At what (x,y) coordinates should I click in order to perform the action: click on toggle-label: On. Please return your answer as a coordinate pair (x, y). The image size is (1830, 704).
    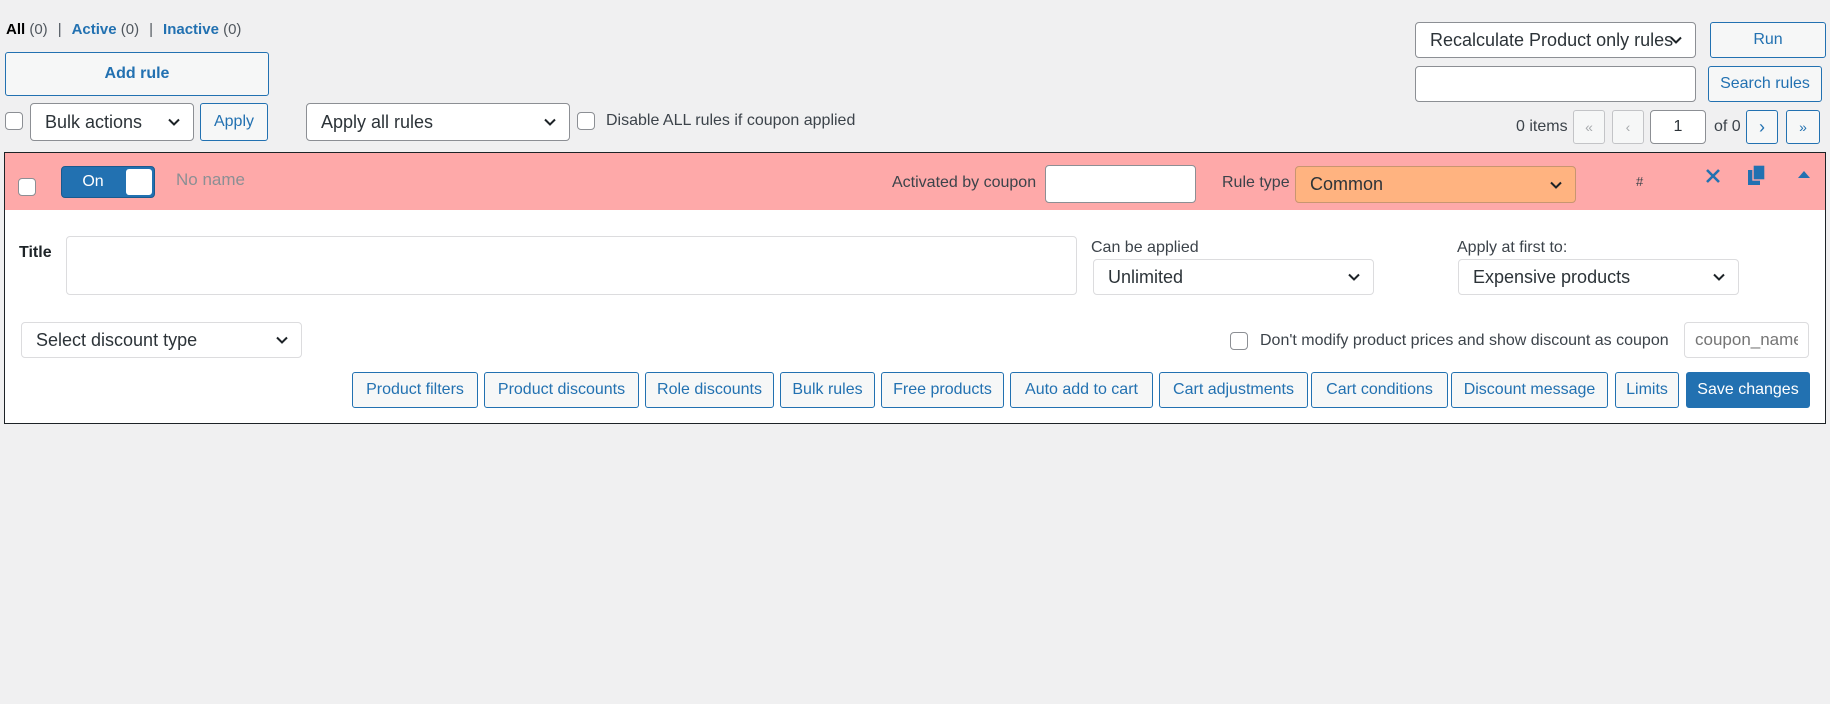
    Looking at the image, I should click on (93, 181).